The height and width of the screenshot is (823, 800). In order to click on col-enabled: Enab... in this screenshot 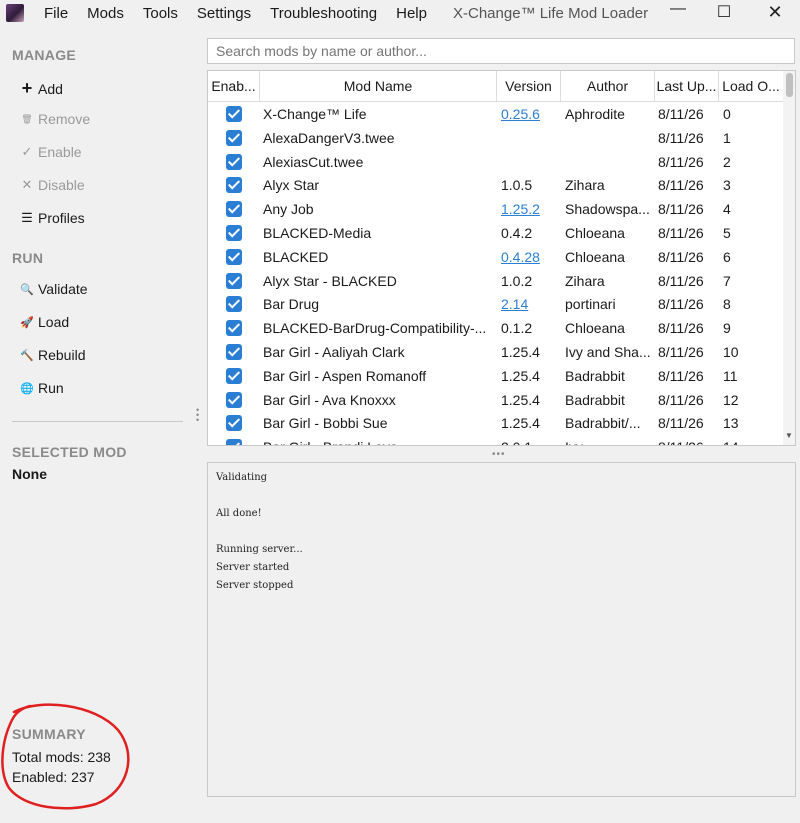, I will do `click(234, 86)`.